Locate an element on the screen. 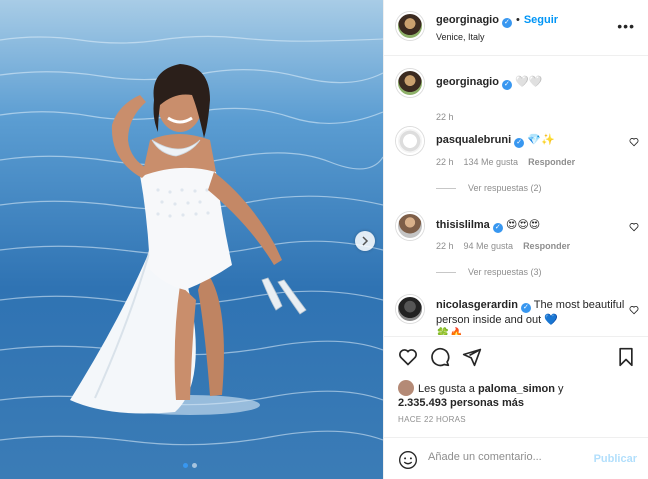 This screenshot has height=479, width=648. view-replies-button: Ver respuestas (2) is located at coordinates (489, 188).